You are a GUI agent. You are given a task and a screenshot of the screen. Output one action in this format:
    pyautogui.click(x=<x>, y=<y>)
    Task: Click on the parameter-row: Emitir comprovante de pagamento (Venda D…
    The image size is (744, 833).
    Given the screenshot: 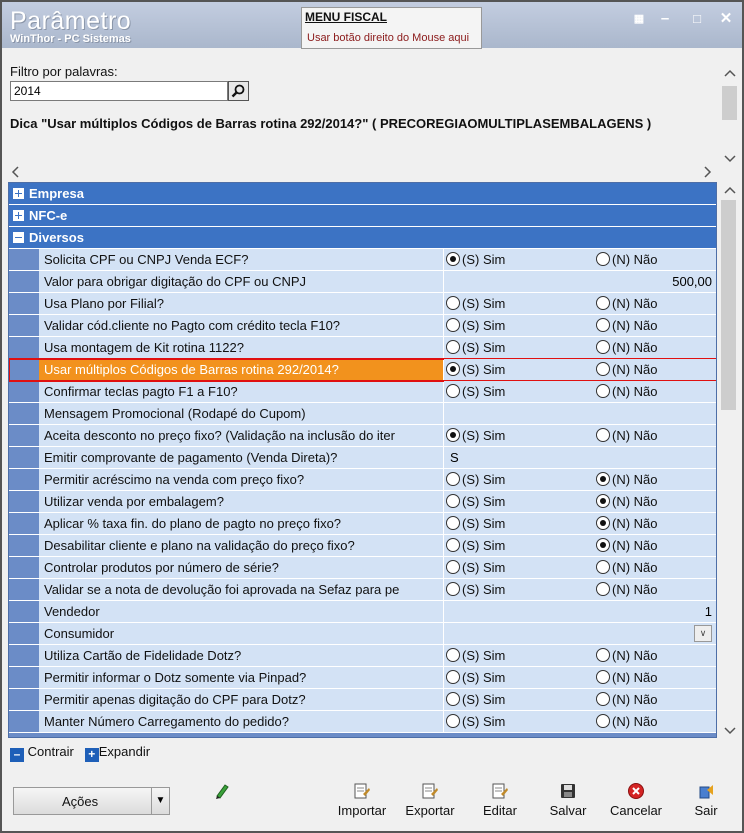 What is the action you would take?
    pyautogui.click(x=362, y=458)
    